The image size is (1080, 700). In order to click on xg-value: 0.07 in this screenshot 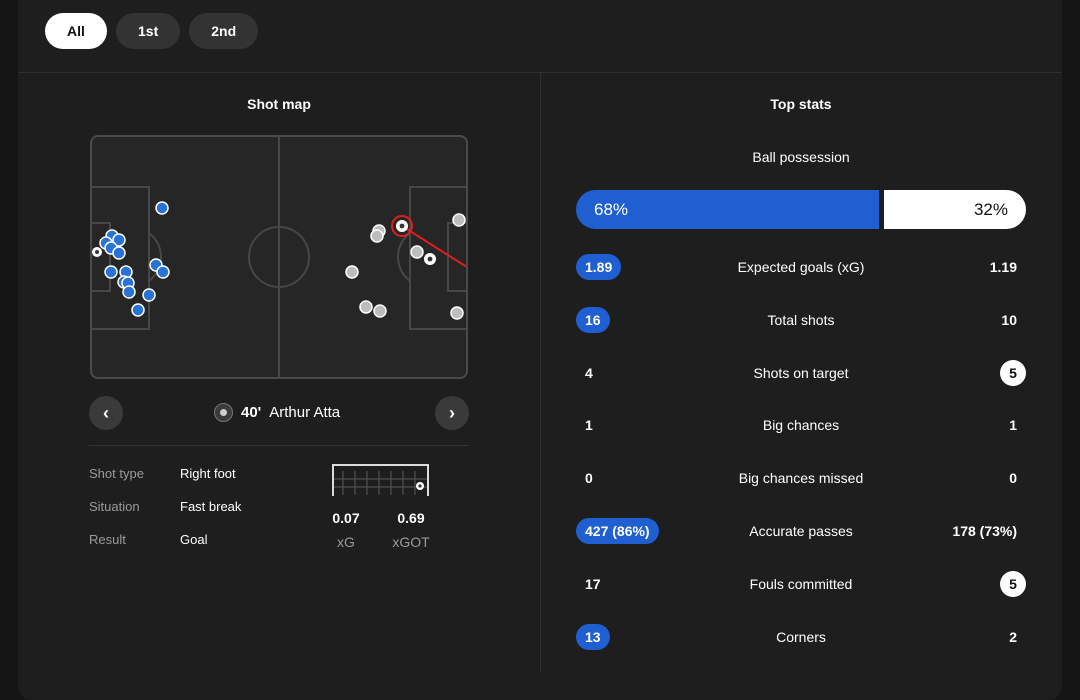, I will do `click(346, 518)`.